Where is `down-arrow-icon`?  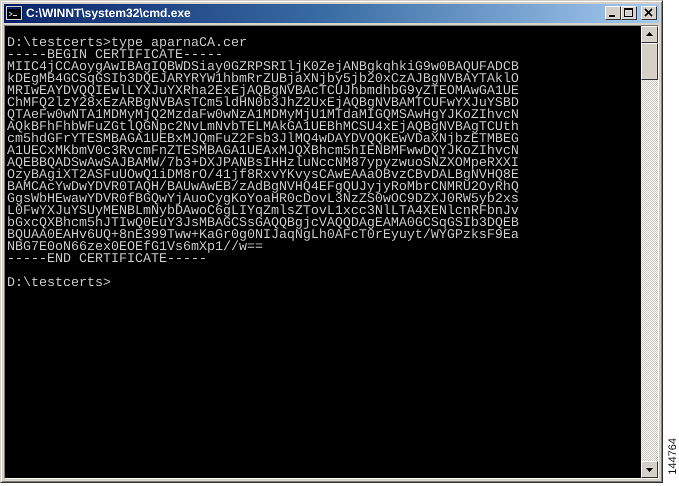 down-arrow-icon is located at coordinates (649, 470).